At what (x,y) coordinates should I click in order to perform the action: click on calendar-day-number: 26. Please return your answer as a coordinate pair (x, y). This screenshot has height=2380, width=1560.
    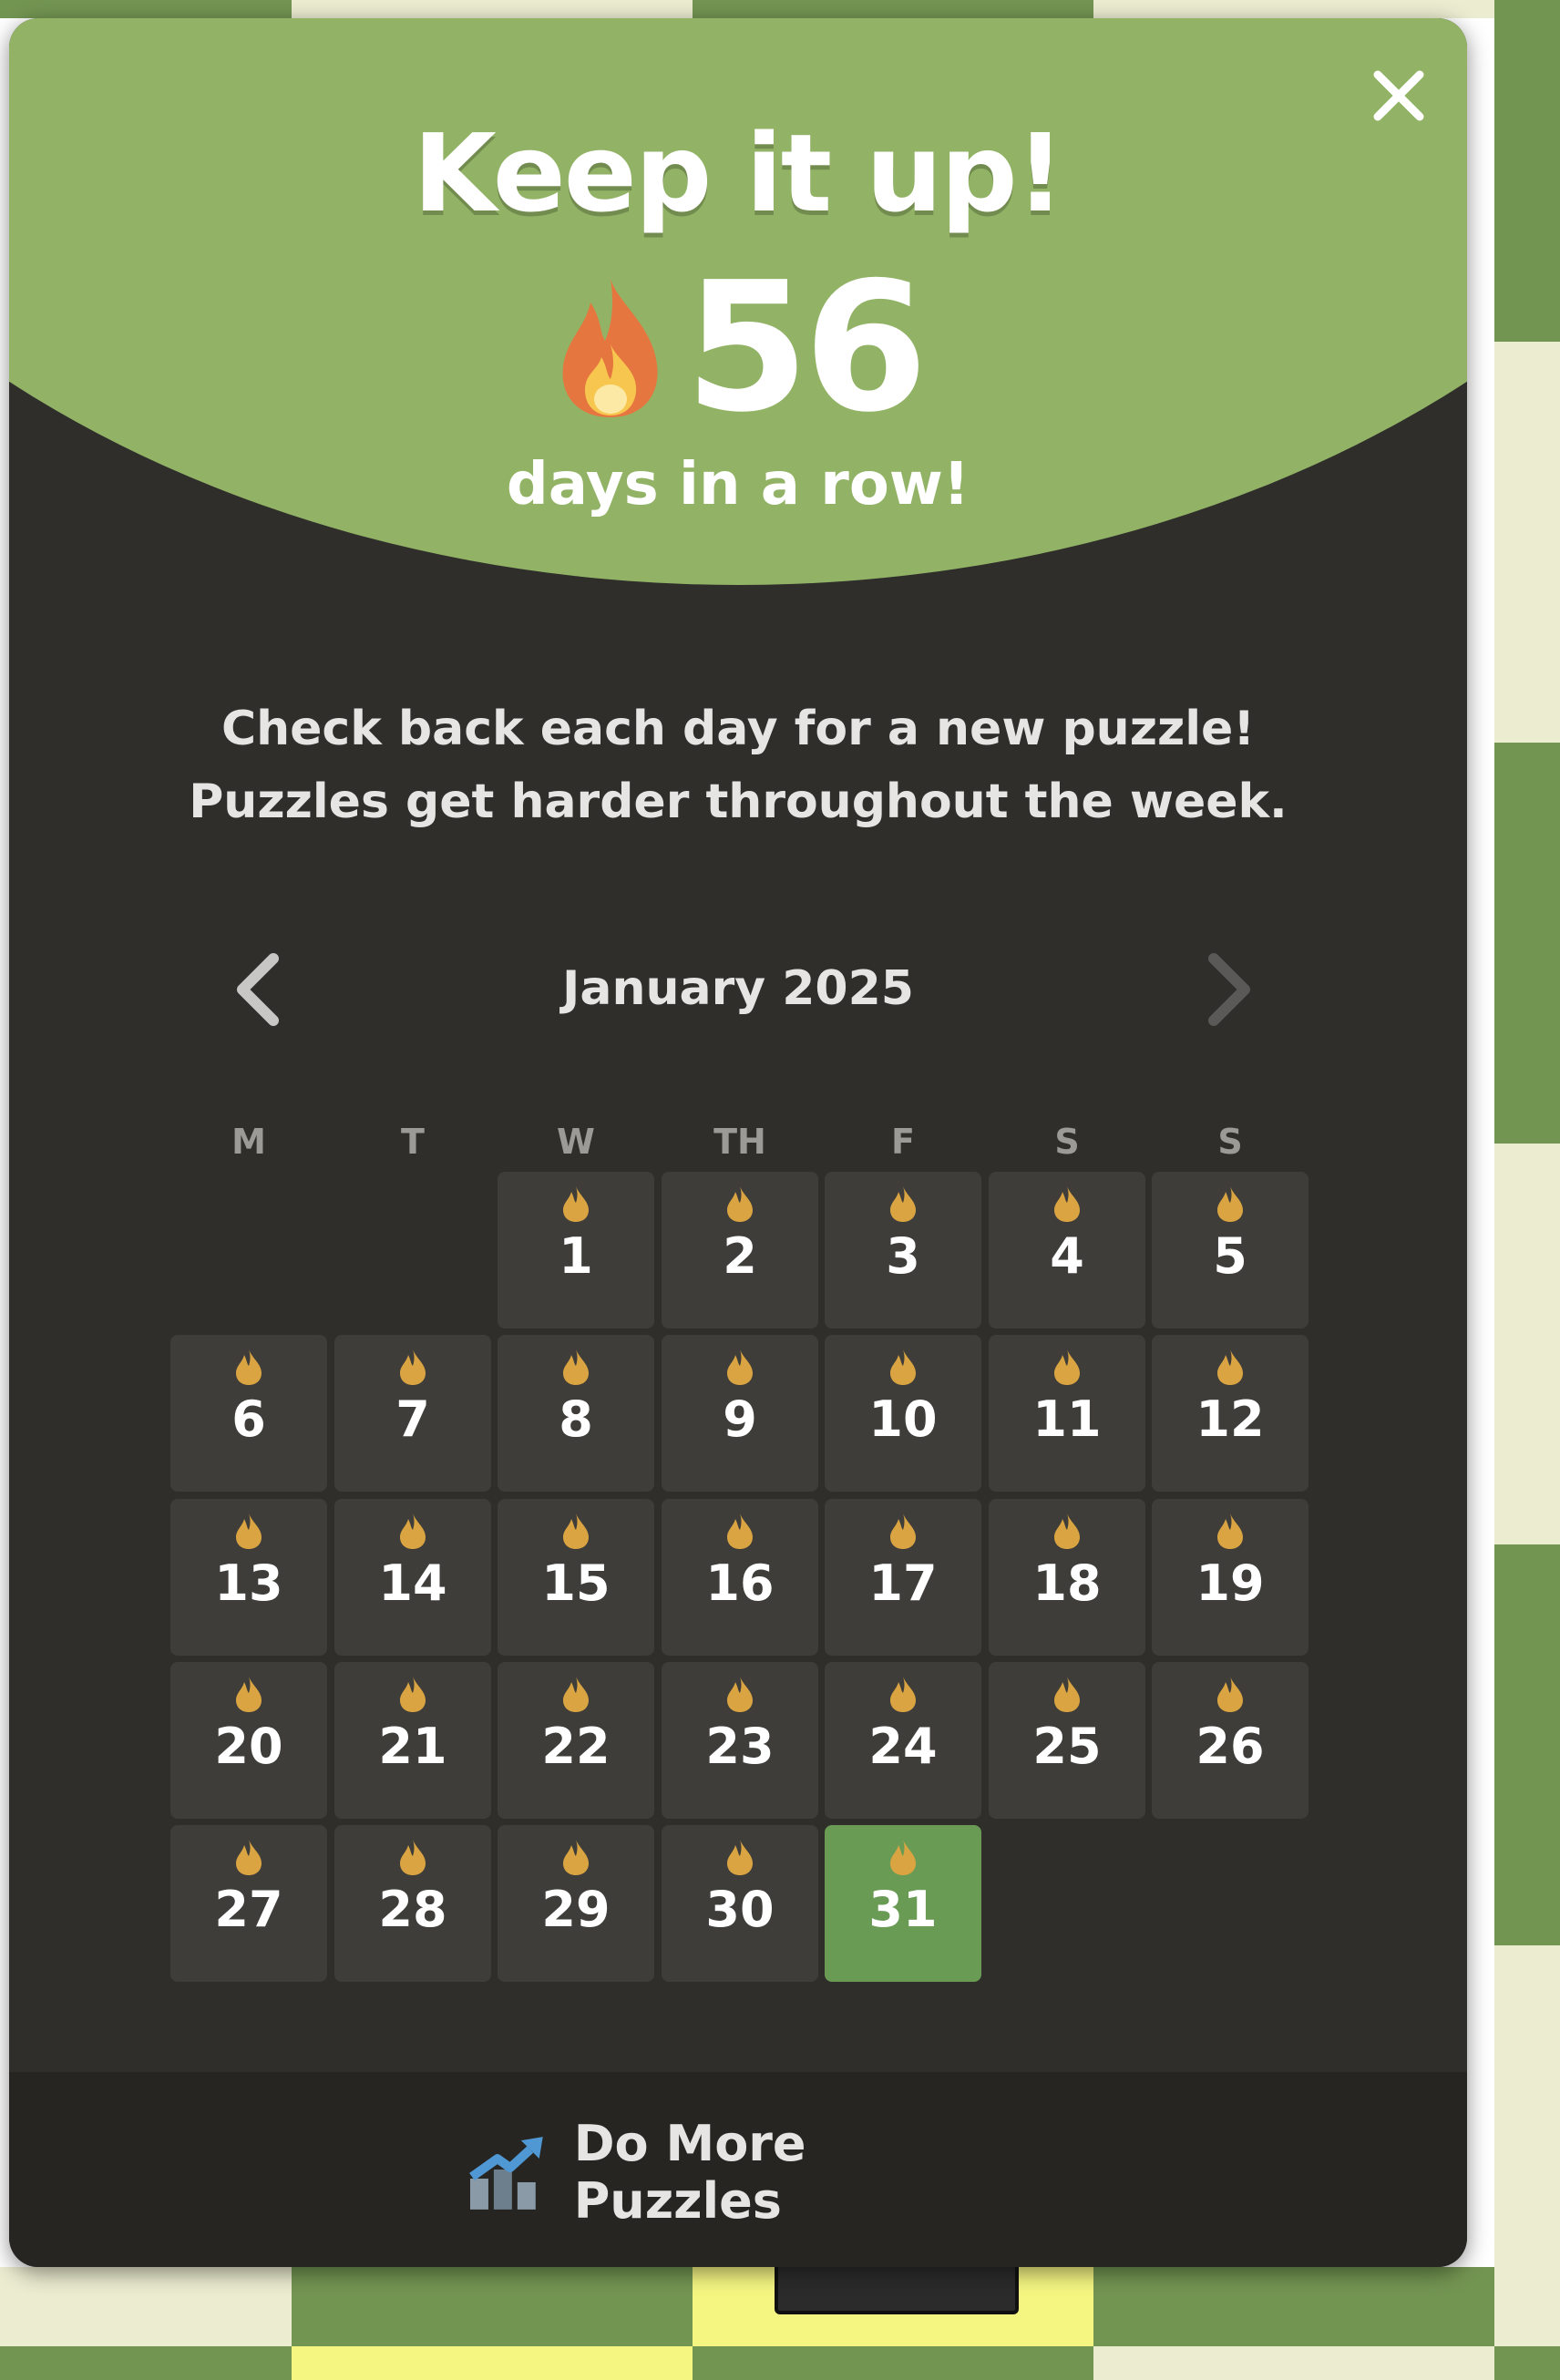
    Looking at the image, I should click on (1231, 1747).